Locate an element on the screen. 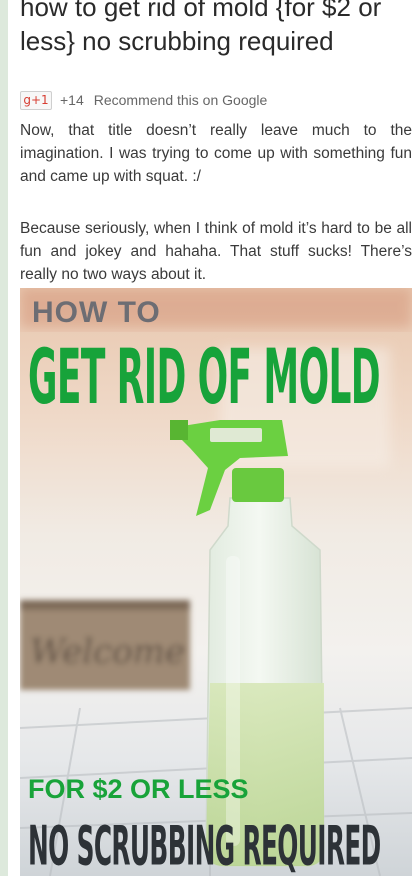 This screenshot has height=876, width=420. left-rail is located at coordinates (4, 438).